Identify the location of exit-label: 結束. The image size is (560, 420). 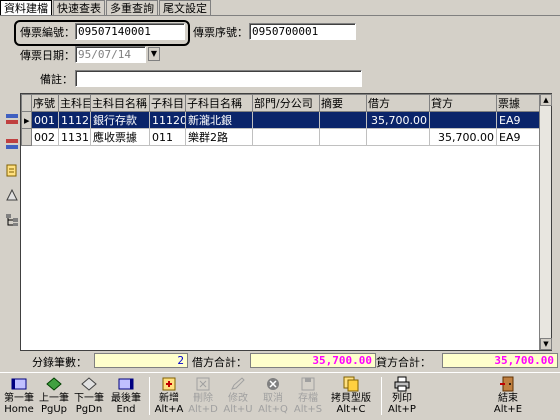
(508, 398).